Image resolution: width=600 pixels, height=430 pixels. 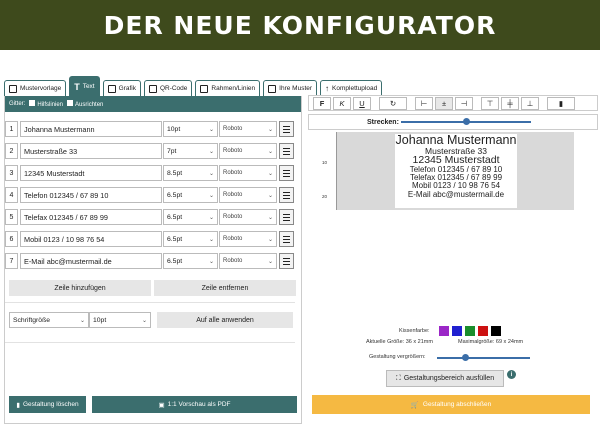 What do you see at coordinates (50, 105) in the screenshot?
I see `hilfslinien-label: Hilfslinien` at bounding box center [50, 105].